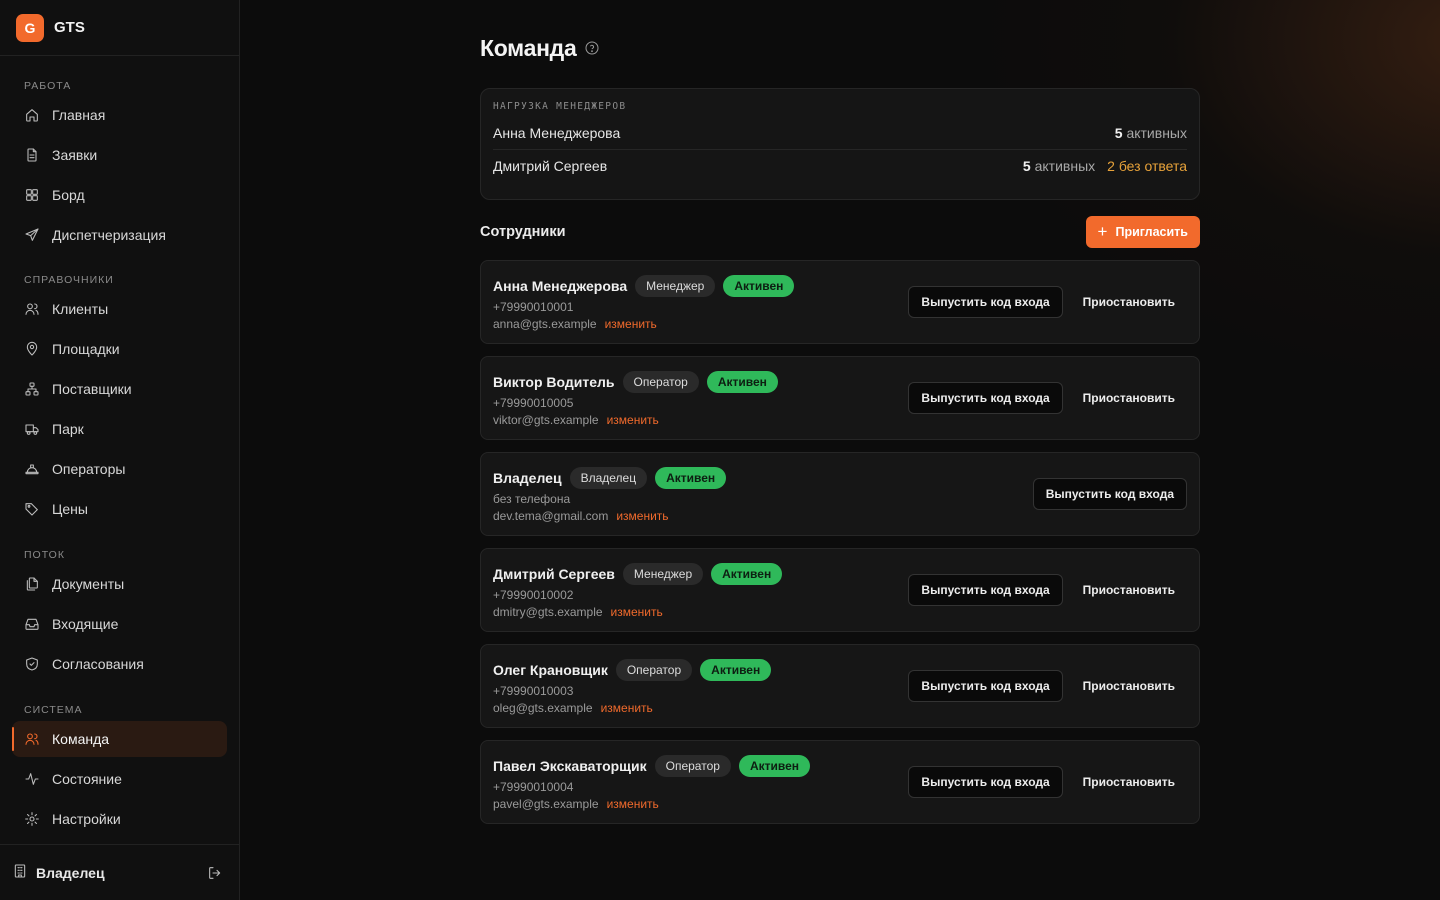  Describe the element at coordinates (763, 516) in the screenshot. I see `member-email-line: dev.tema@gmail.com изменить` at that location.